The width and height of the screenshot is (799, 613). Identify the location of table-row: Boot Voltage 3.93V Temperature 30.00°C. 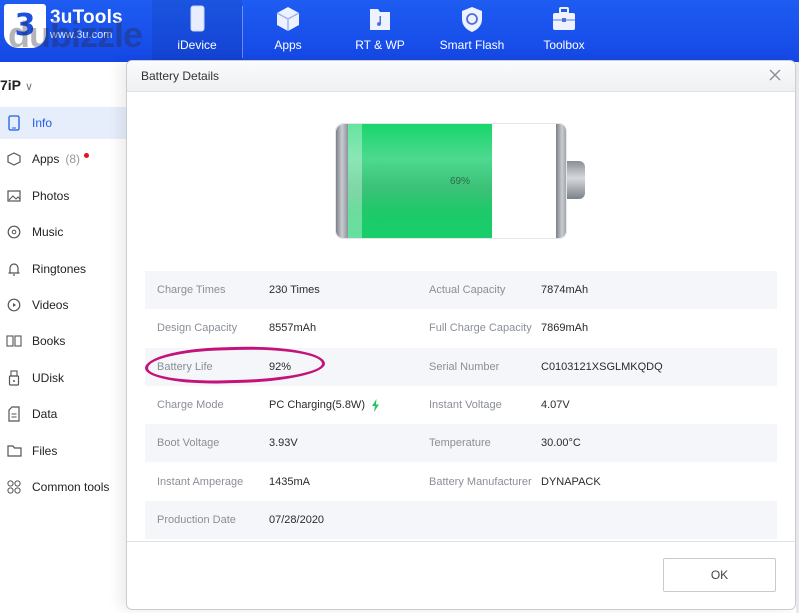
(461, 443).